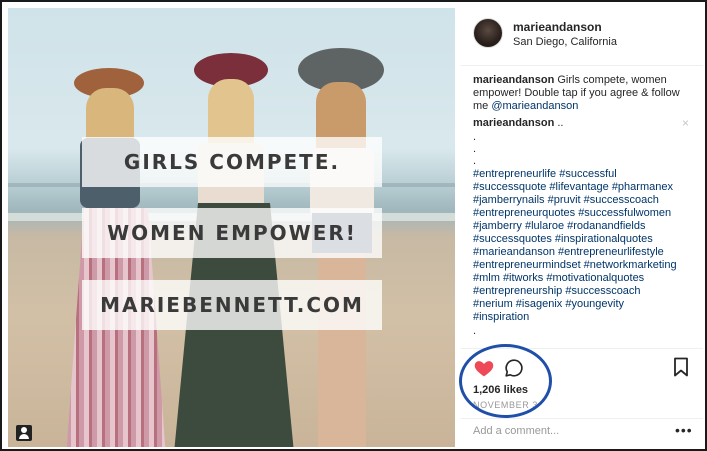 The image size is (707, 451). What do you see at coordinates (586, 265) in the screenshot?
I see `hashtag-line: #entrepreneurmindset #networkmarketing` at bounding box center [586, 265].